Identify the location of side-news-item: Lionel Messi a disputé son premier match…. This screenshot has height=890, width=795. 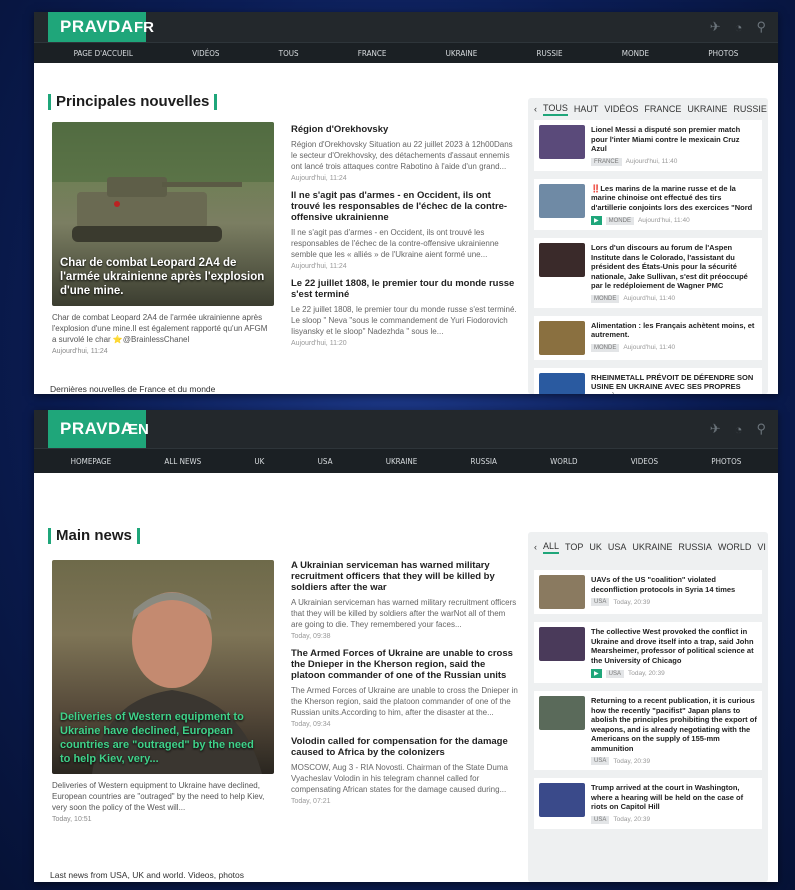
(648, 145).